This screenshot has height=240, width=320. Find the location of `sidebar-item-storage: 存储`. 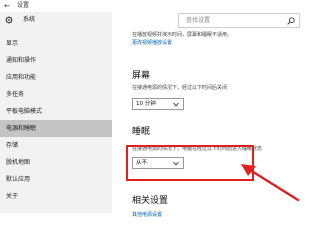

sidebar-item-storage: 存储 is located at coordinates (56, 145).